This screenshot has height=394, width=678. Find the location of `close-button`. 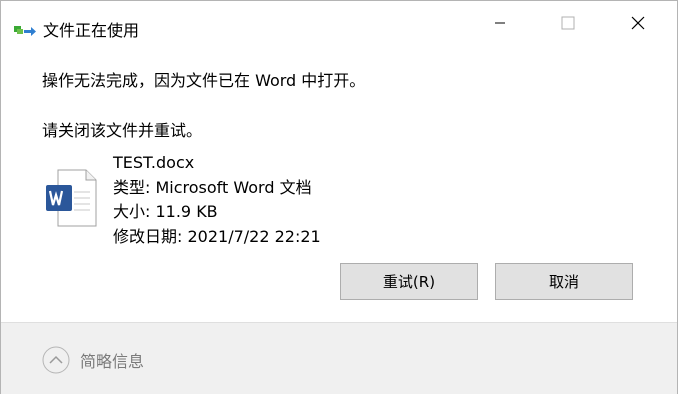

close-button is located at coordinates (638, 23).